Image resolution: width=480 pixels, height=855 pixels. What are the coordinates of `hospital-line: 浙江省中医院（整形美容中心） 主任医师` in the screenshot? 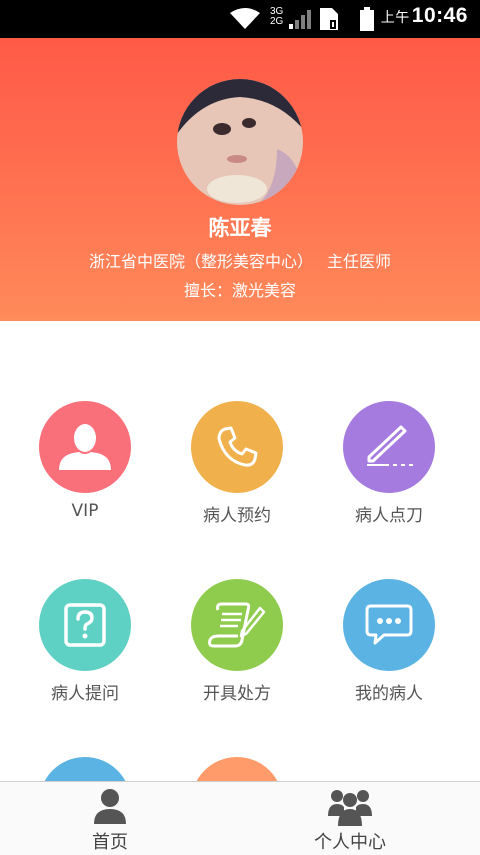 It's located at (240, 260).